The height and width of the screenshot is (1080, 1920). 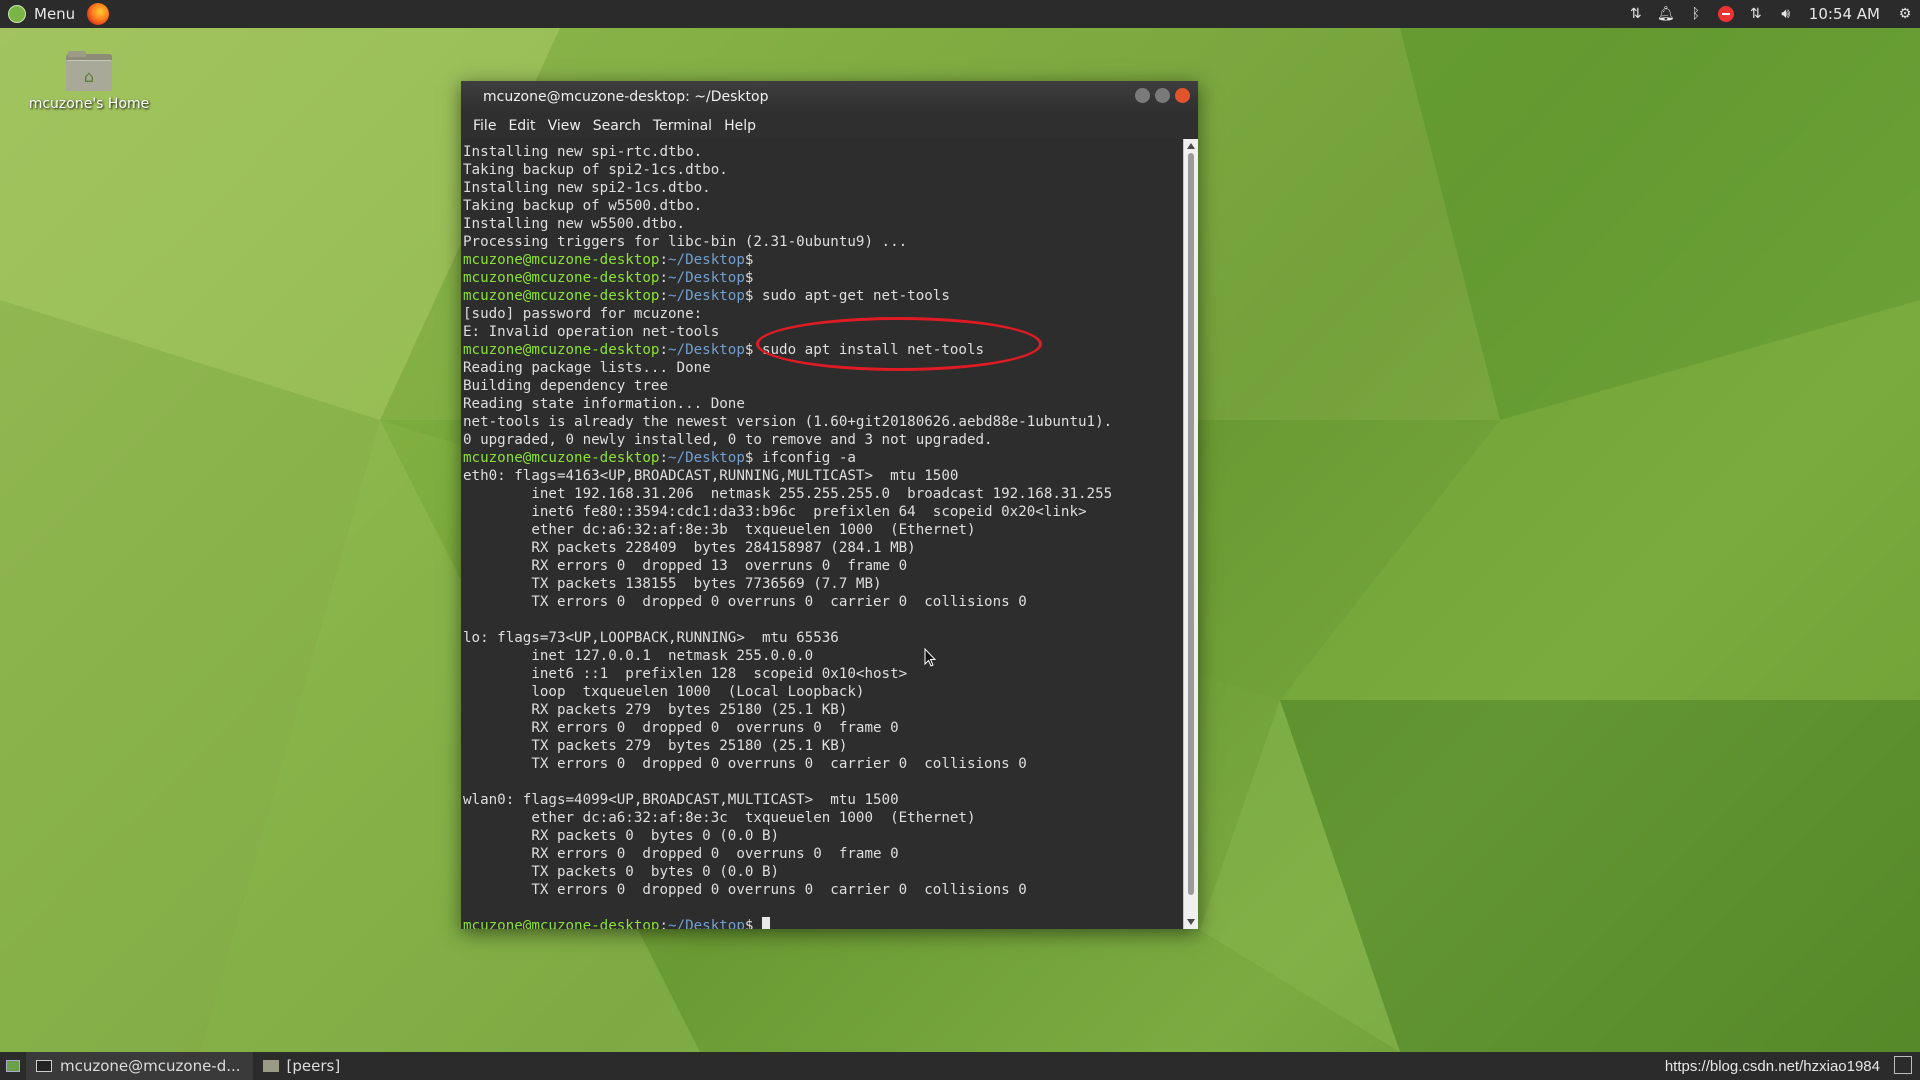 I want to click on terminal-line: Taking backup of spi2-1cs.dtbo., so click(x=595, y=170).